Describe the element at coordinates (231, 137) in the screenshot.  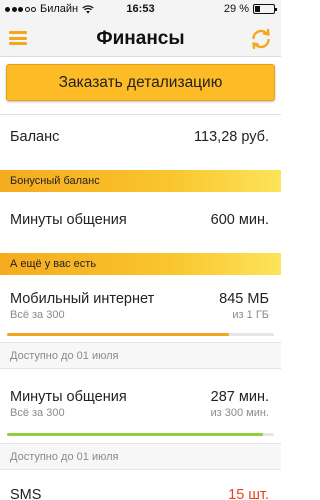
I see `balance-value: 113,28 руб.` at that location.